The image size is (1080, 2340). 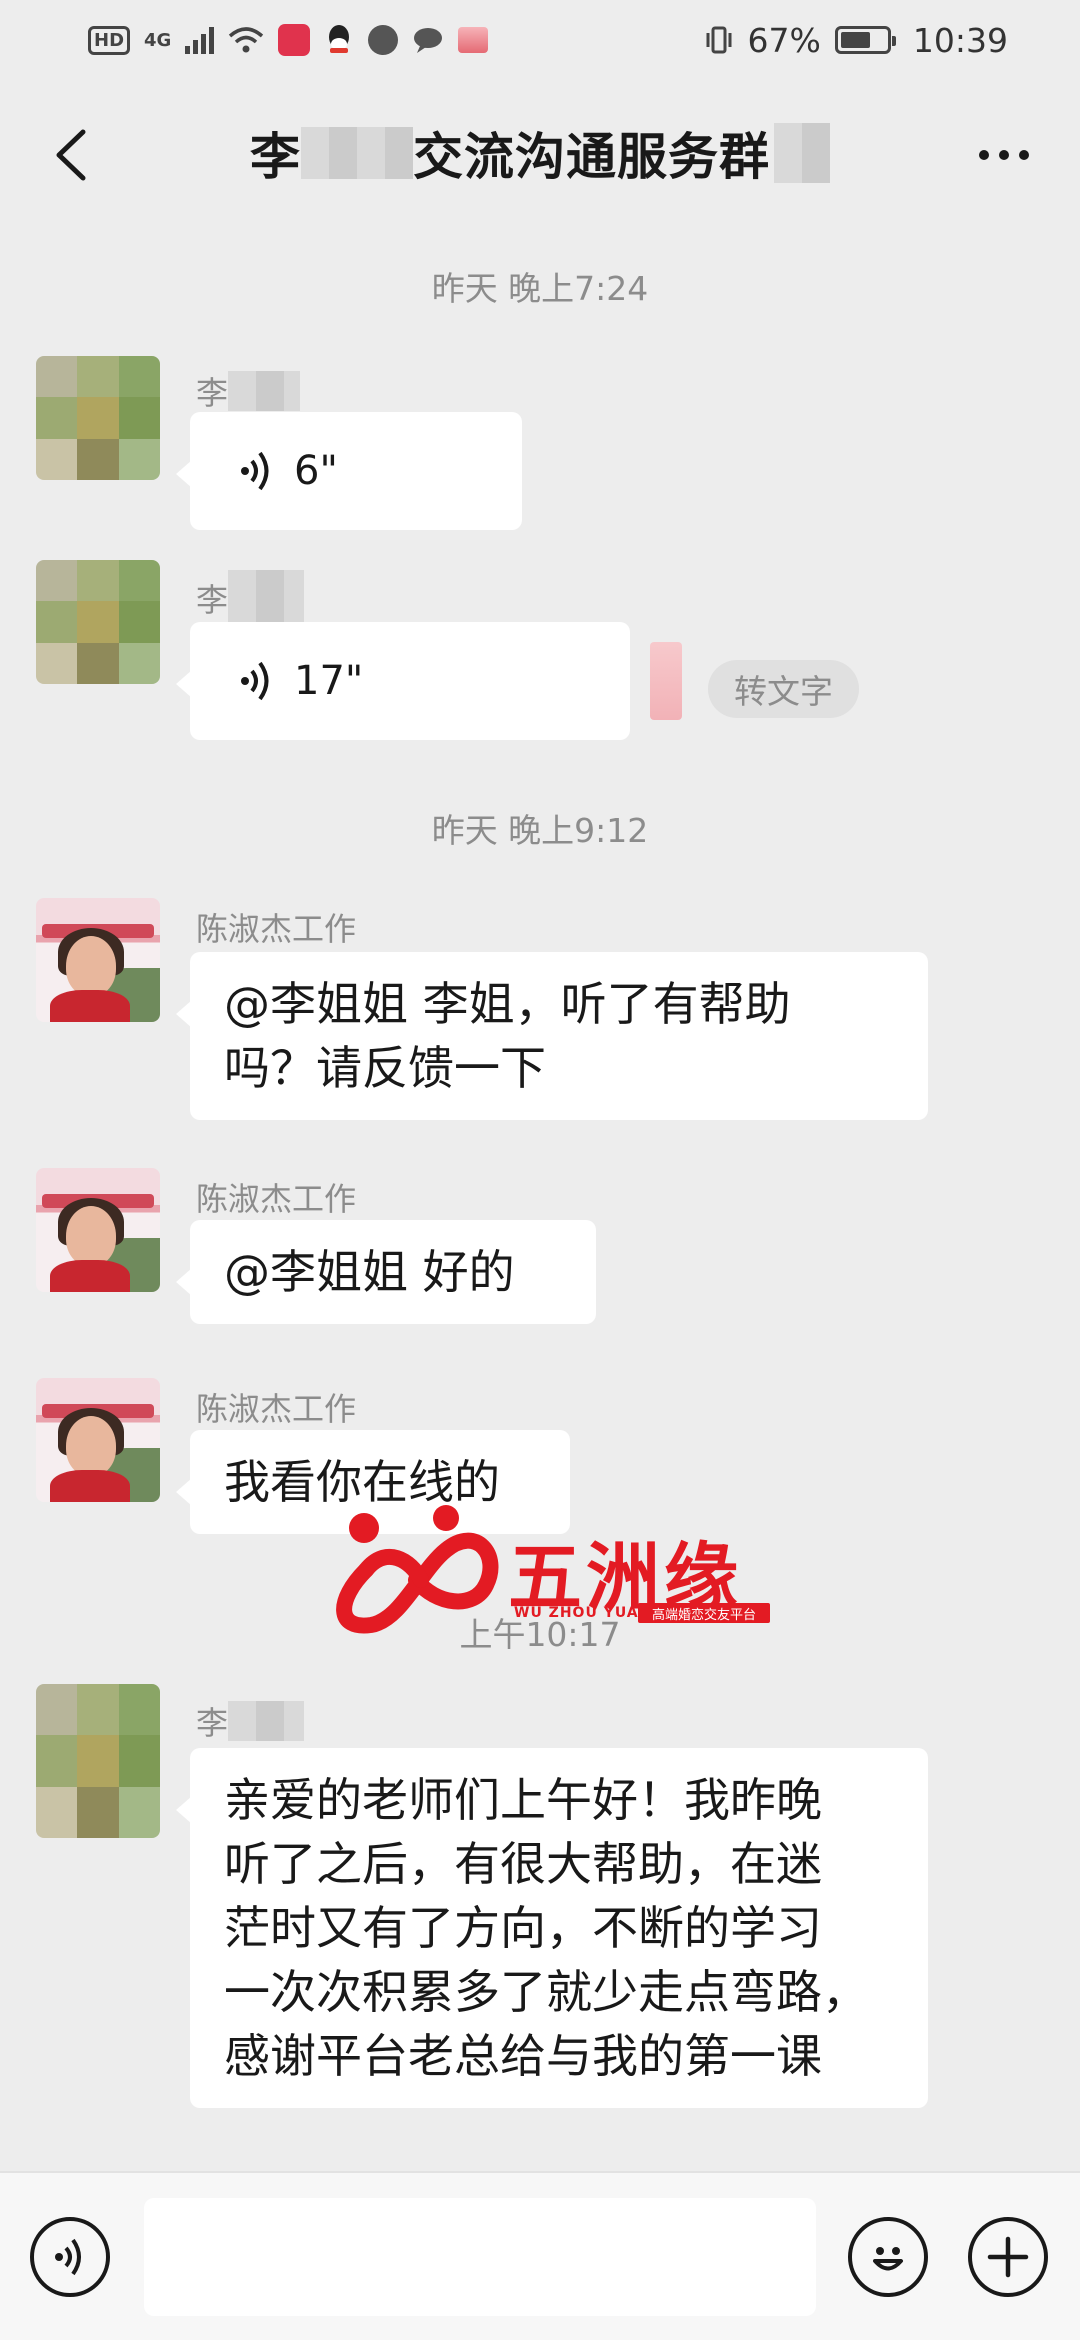 I want to click on voice-mode-button, so click(x=70, y=2257).